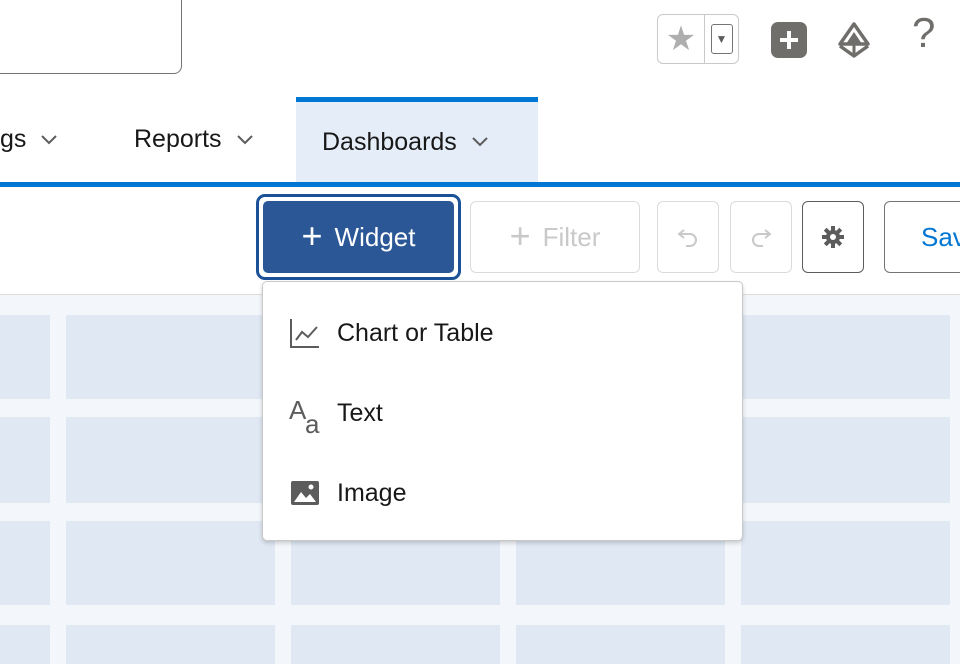 The width and height of the screenshot is (960, 664). Describe the element at coordinates (304, 417) in the screenshot. I see `text-icon: Aa` at that location.